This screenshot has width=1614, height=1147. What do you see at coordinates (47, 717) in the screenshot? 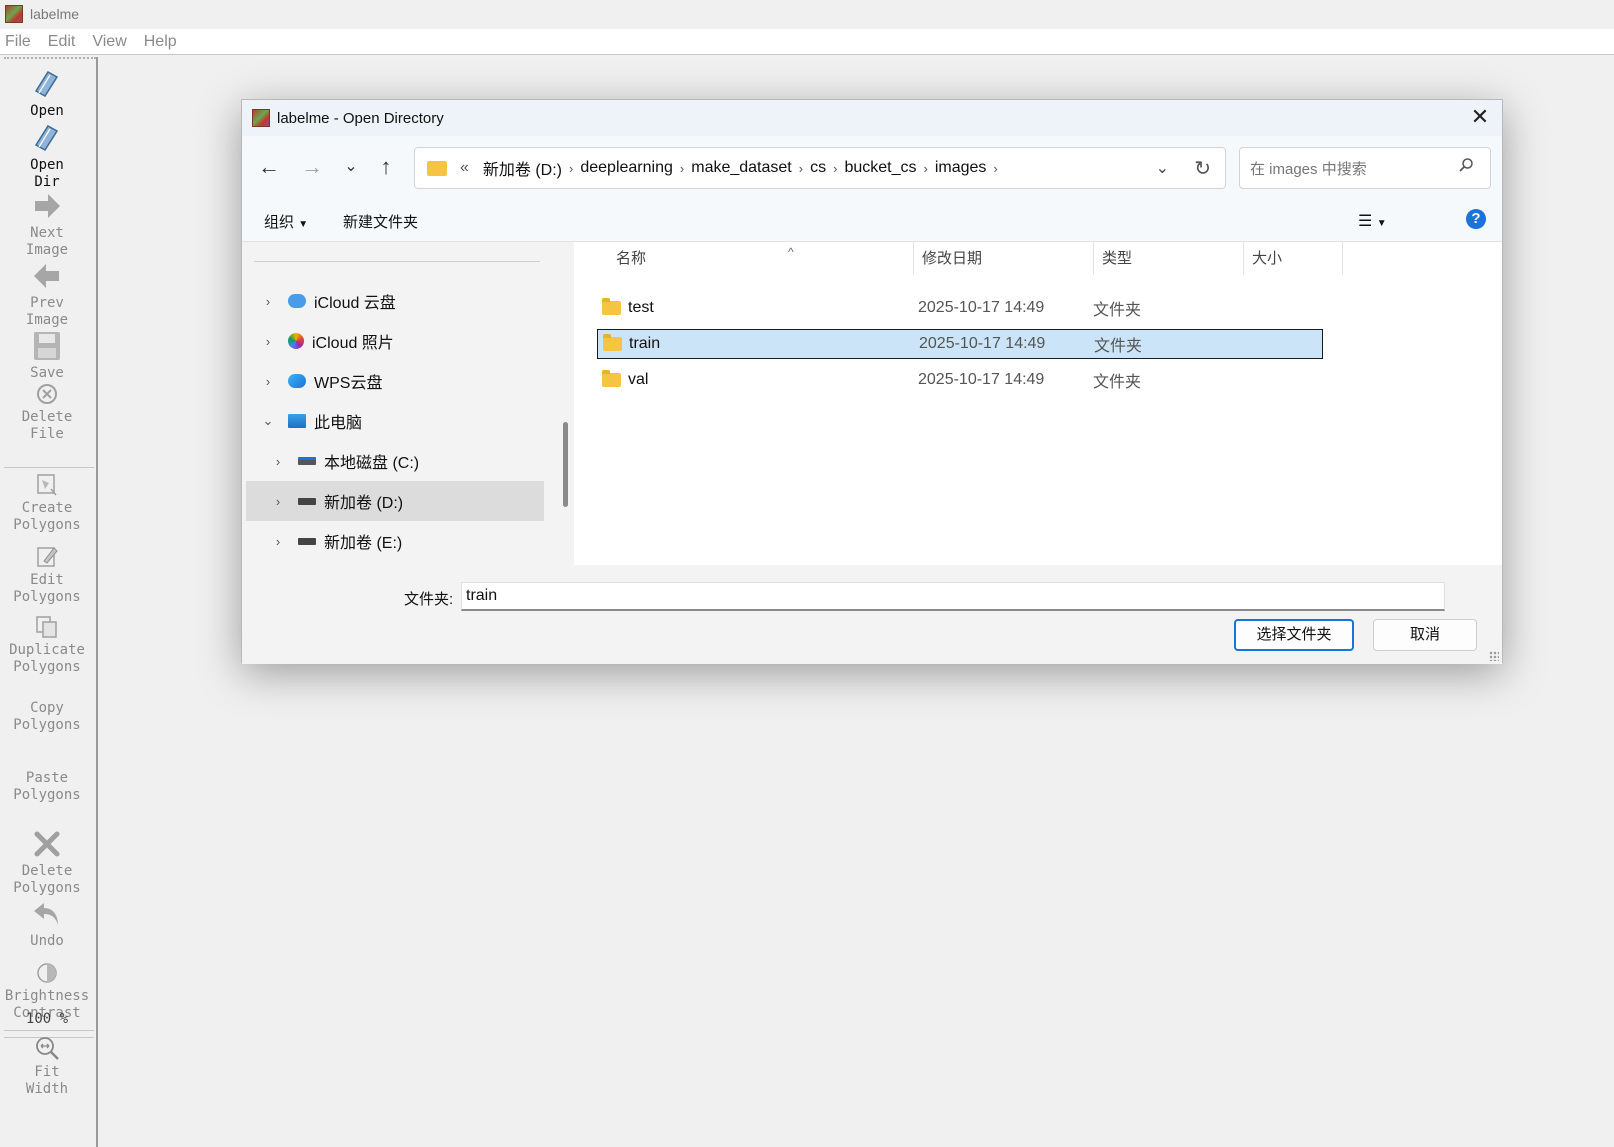
I see `copy-polygons-button: Copy Polygons` at bounding box center [47, 717].